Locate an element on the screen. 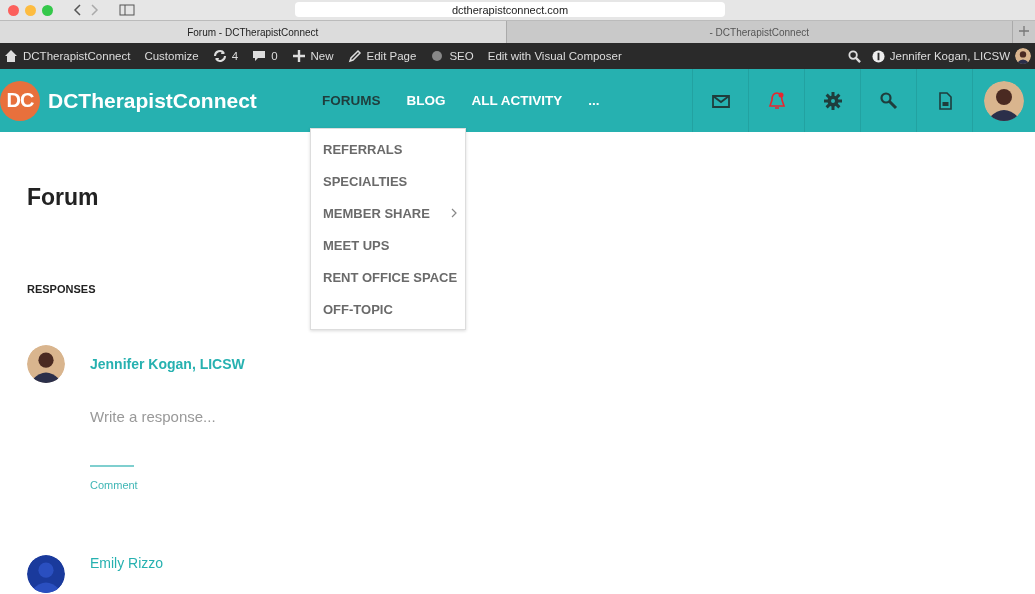  user-name: Jennifer Kogan, LICSW is located at coordinates (949, 56).